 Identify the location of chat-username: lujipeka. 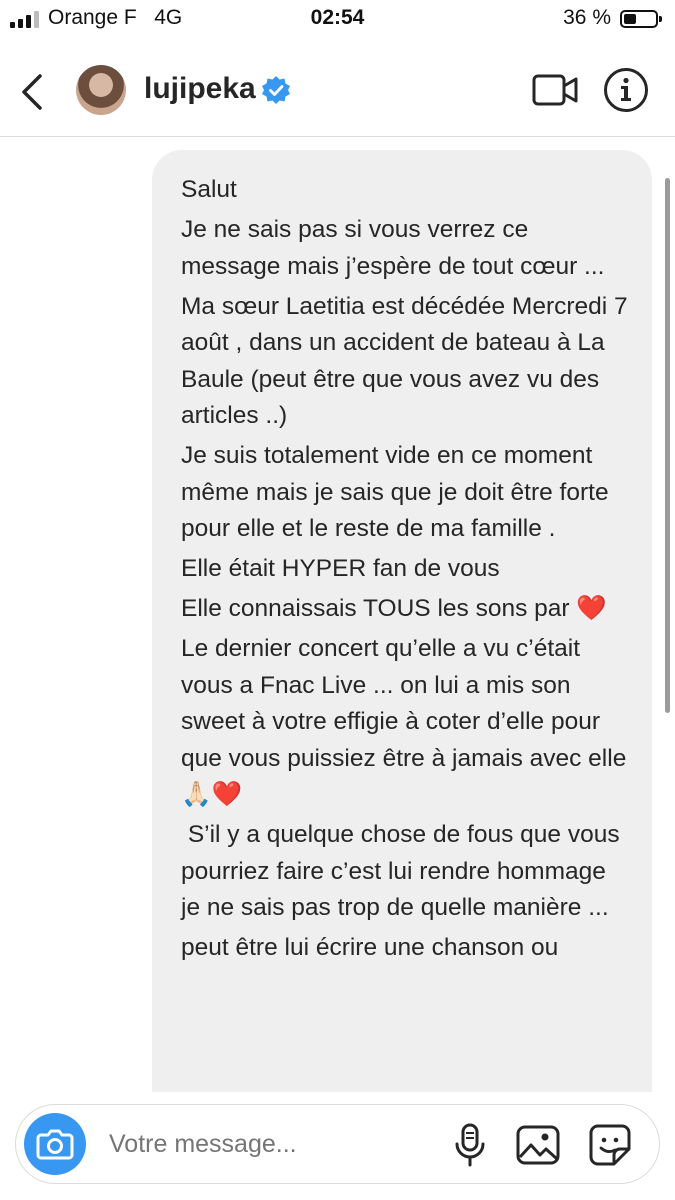
(200, 89).